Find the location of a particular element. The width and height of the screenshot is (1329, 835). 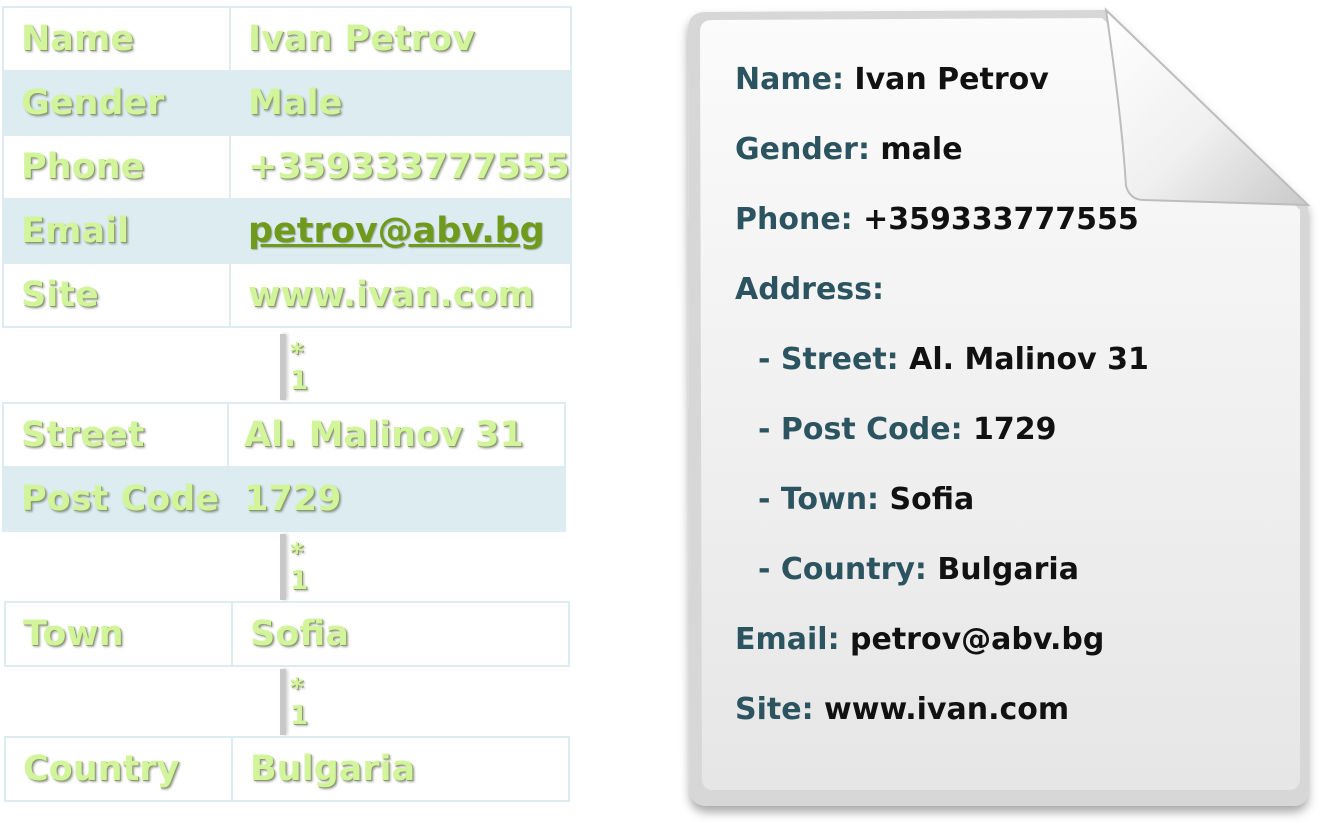

doc-email-value: petrov@abv.bg is located at coordinates (977, 639).